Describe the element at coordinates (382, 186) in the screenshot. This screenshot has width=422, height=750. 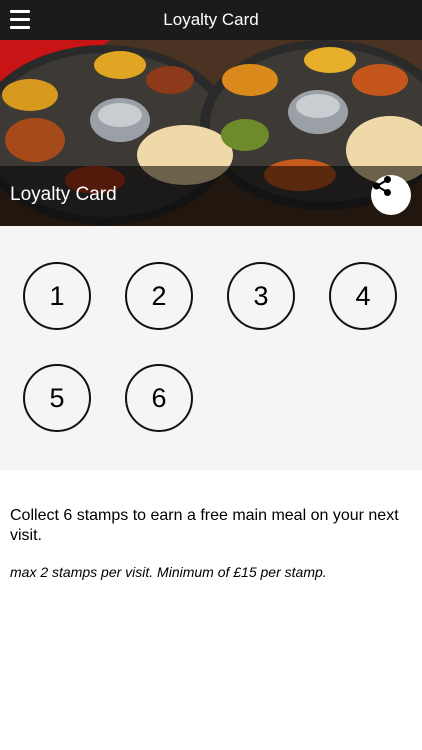
I see `share-icon` at that location.